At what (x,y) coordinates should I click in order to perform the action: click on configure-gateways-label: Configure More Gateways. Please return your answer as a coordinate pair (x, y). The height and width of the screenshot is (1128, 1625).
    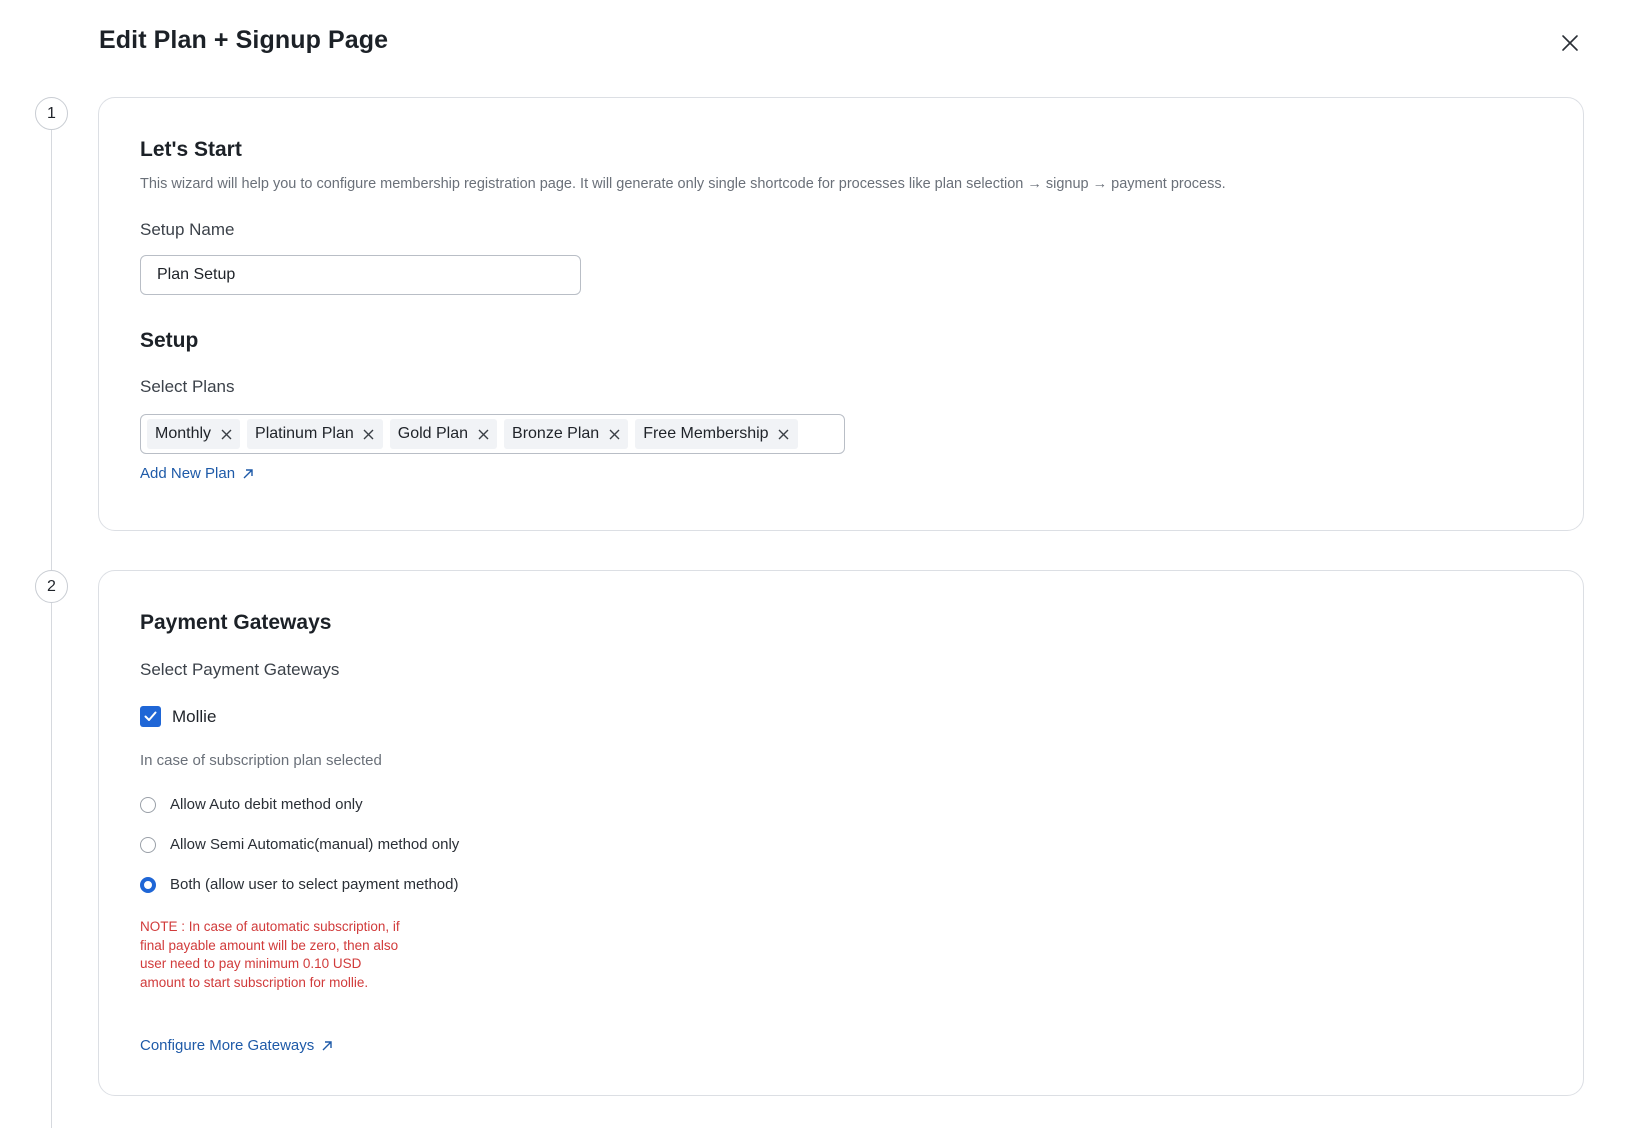
    Looking at the image, I should click on (227, 1045).